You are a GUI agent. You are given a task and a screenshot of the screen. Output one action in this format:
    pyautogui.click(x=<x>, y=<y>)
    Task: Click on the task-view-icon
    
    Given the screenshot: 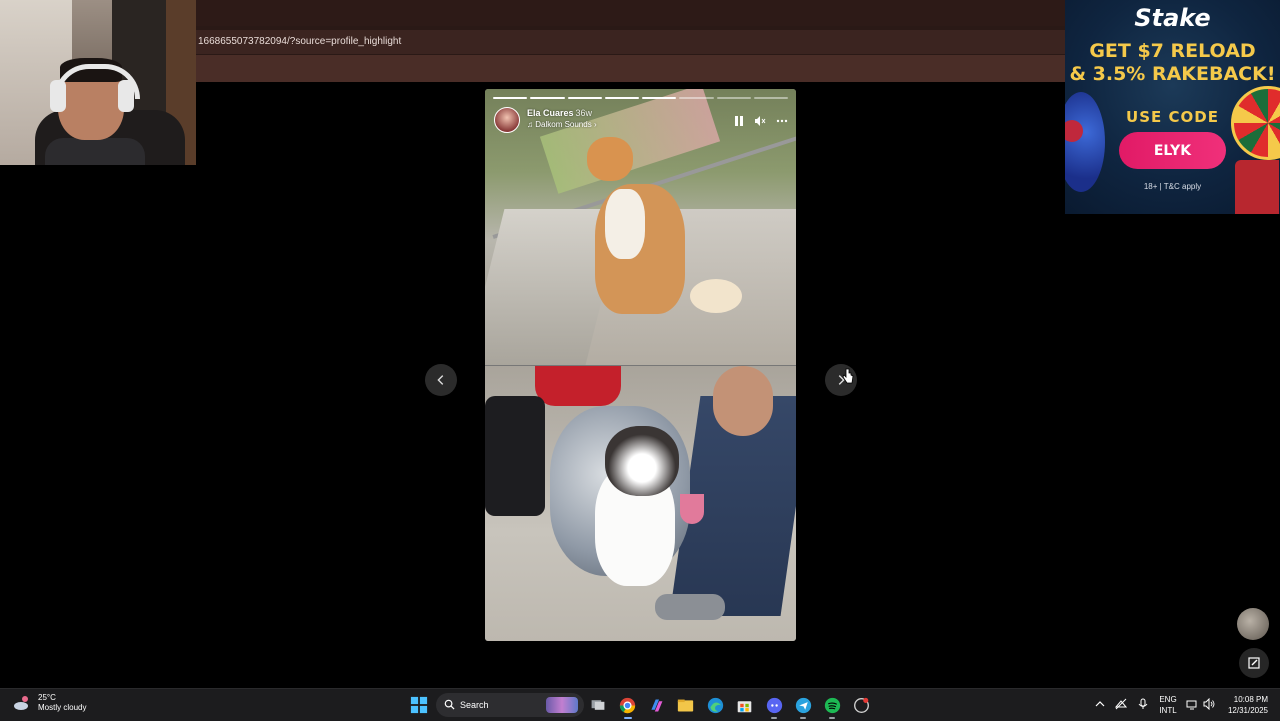 What is the action you would take?
    pyautogui.click(x=598, y=705)
    